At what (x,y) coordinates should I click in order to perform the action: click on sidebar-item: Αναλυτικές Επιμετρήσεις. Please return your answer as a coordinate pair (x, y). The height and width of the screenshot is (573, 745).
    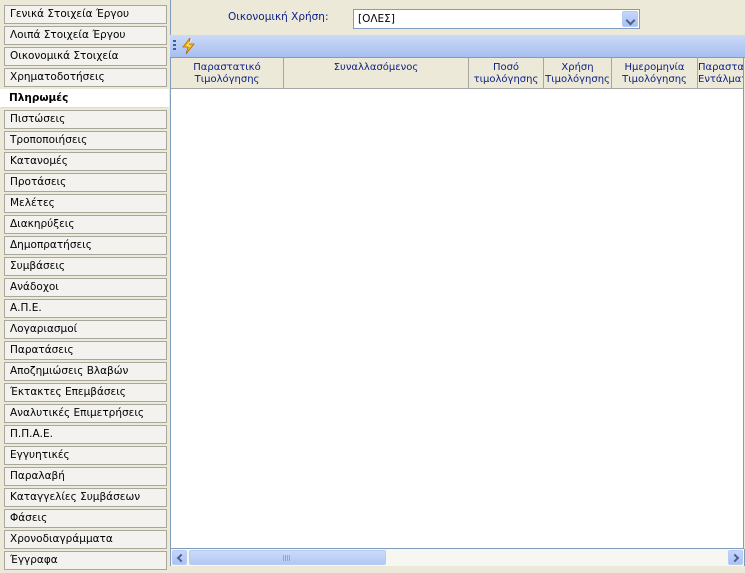
    Looking at the image, I should click on (85, 413).